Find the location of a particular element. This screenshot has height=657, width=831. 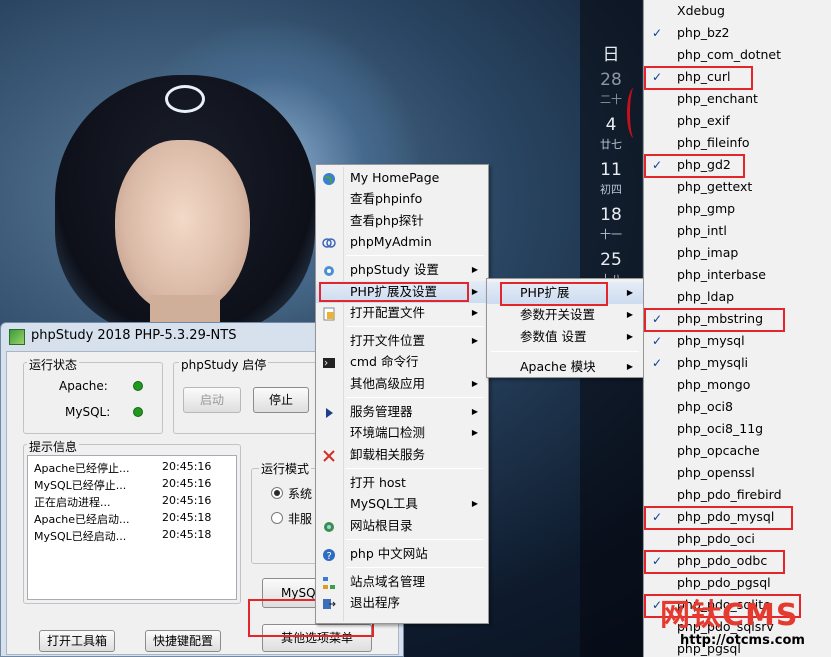

calendar-header: 日 is located at coordinates (611, 55).